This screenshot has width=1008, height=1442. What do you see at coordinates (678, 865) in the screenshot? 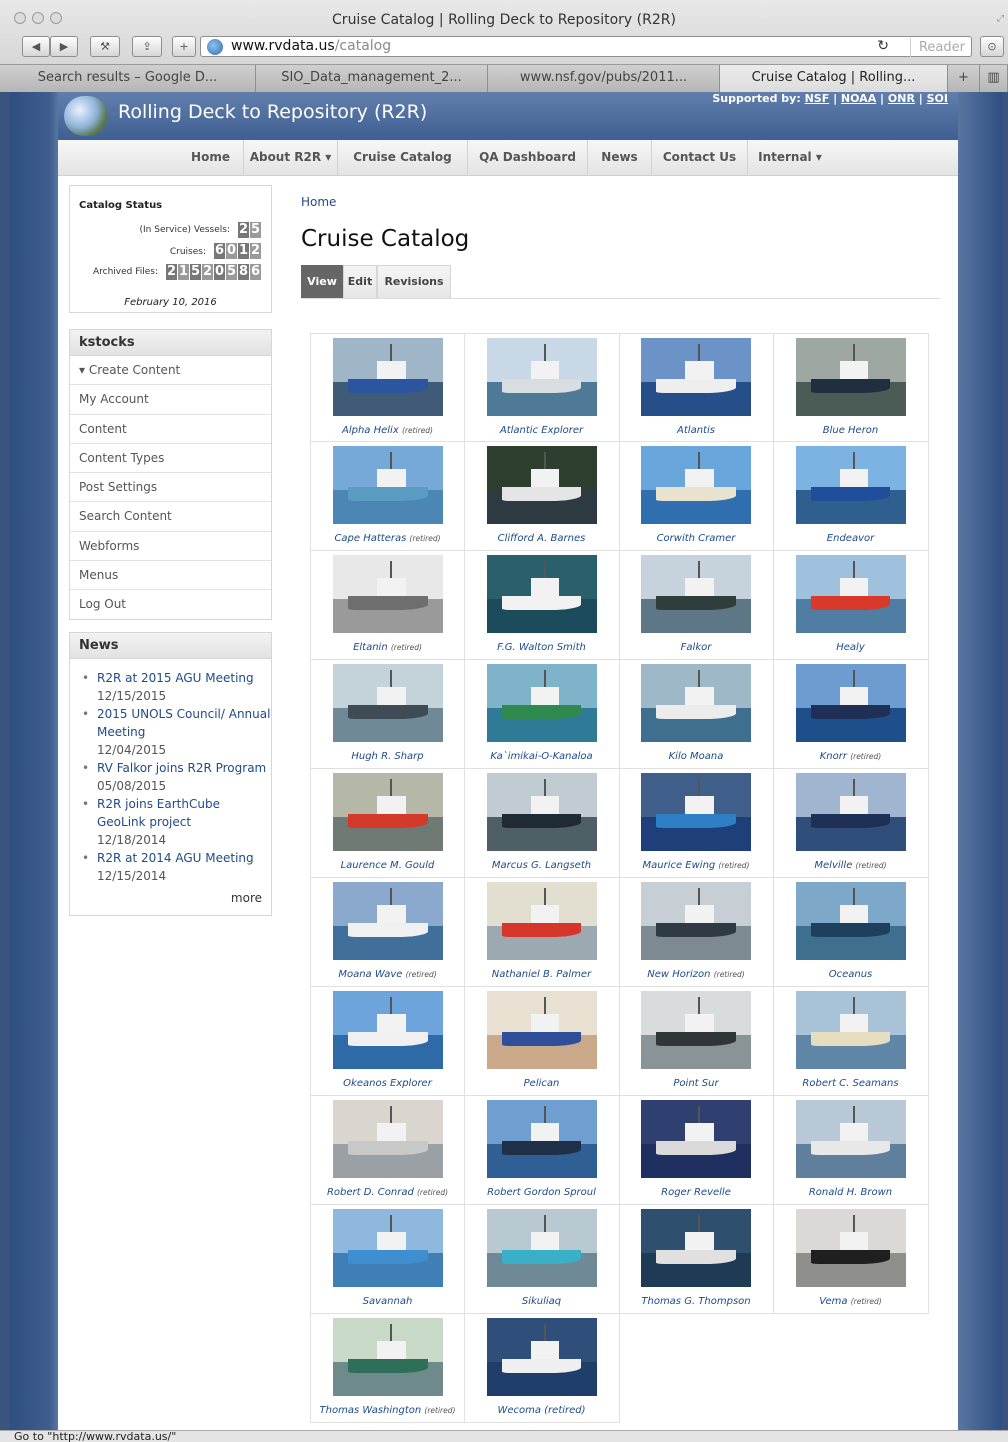
I see `vessel-name-text: Maurice Ewing` at bounding box center [678, 865].